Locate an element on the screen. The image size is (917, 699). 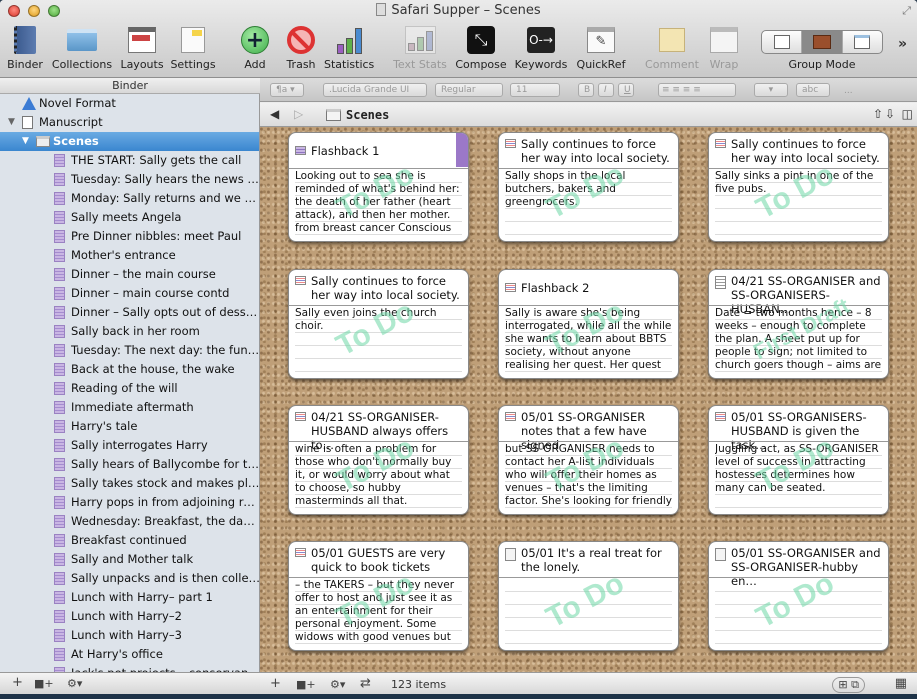
binder-item: ▼ Scenes is located at coordinates (129, 141).